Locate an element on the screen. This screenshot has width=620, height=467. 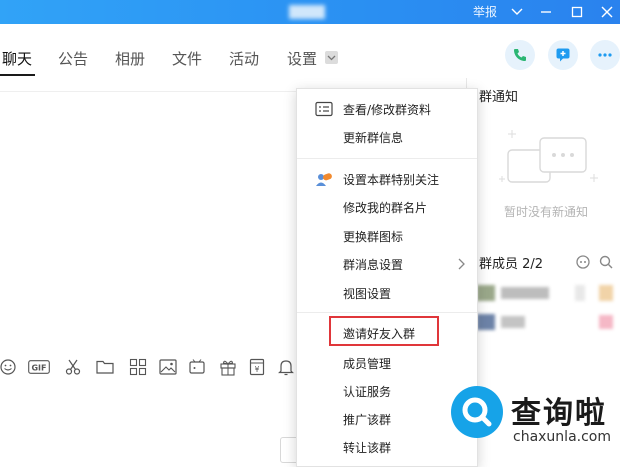
add-message-icon is located at coordinates (563, 55).